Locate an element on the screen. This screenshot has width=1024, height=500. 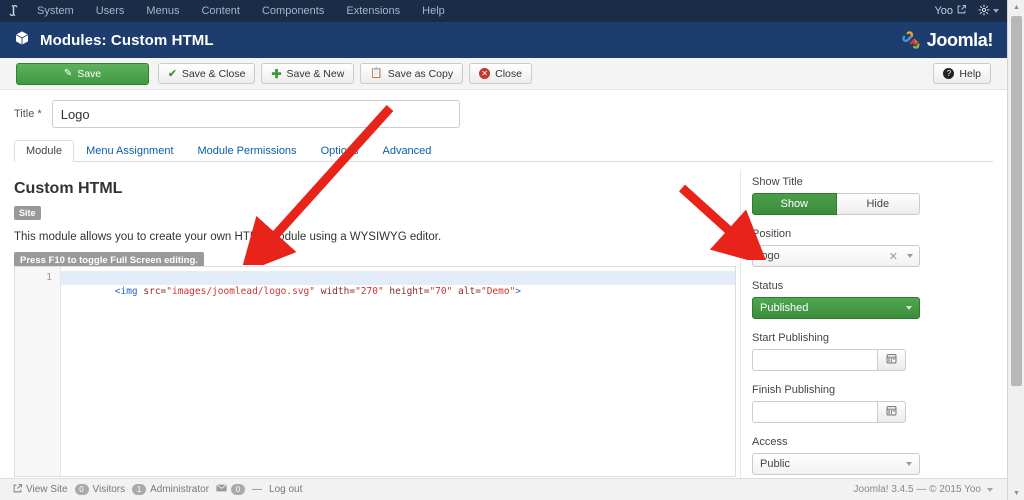
browser-scrollbar: ▲ ▼ is located at coordinates (1015, 250).